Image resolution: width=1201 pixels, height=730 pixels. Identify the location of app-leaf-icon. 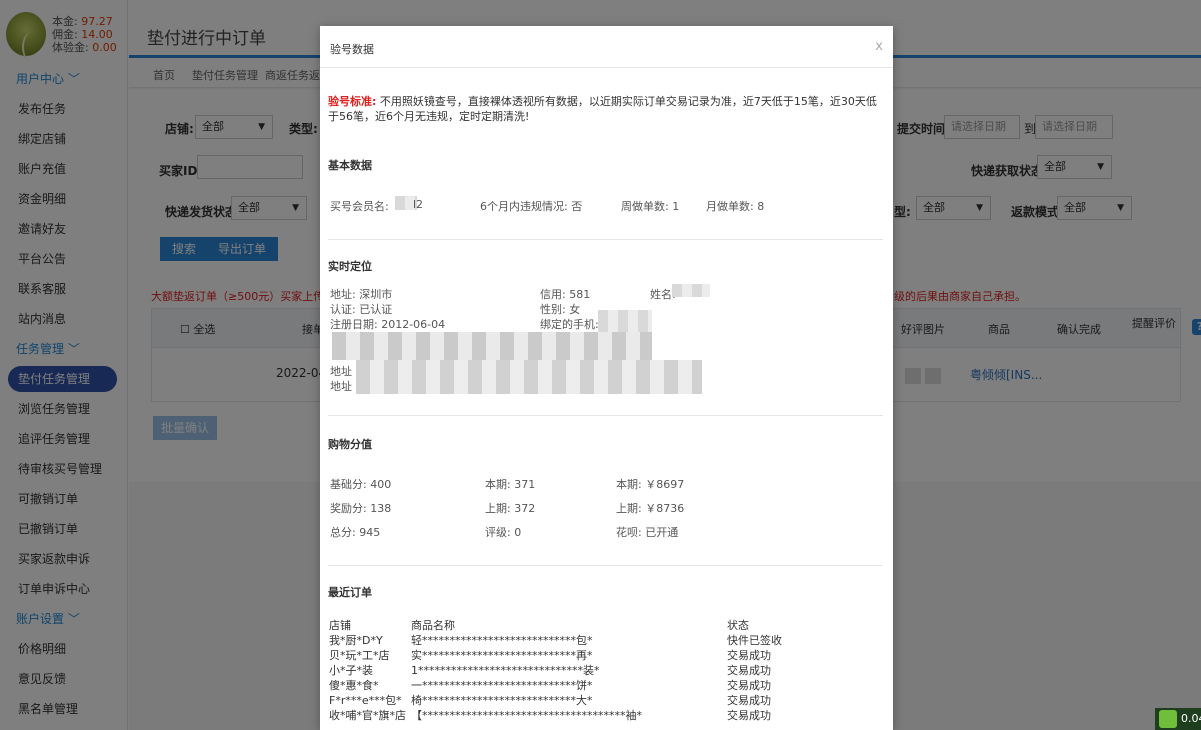
(1168, 719).